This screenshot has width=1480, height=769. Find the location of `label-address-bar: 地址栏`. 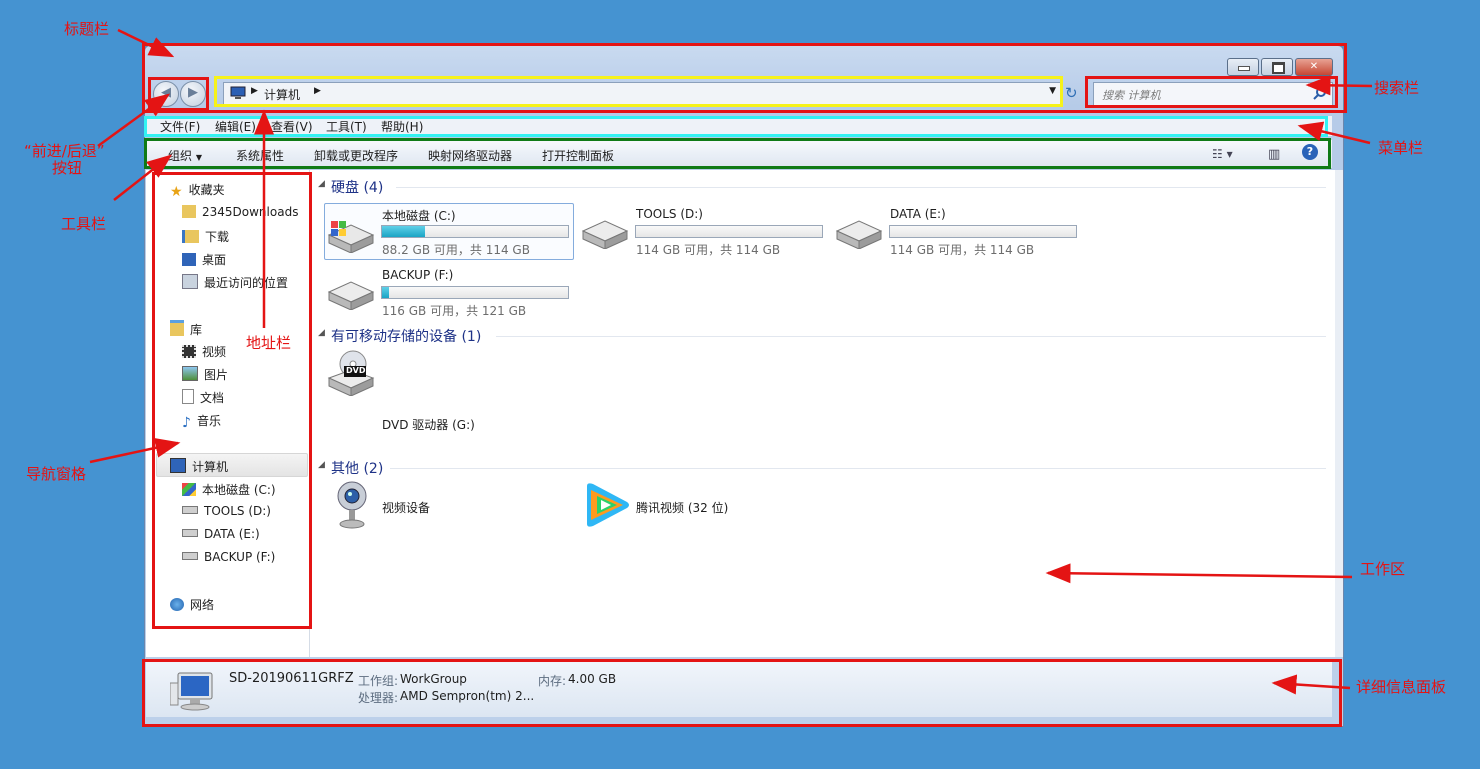

label-address-bar: 地址栏 is located at coordinates (269, 343).